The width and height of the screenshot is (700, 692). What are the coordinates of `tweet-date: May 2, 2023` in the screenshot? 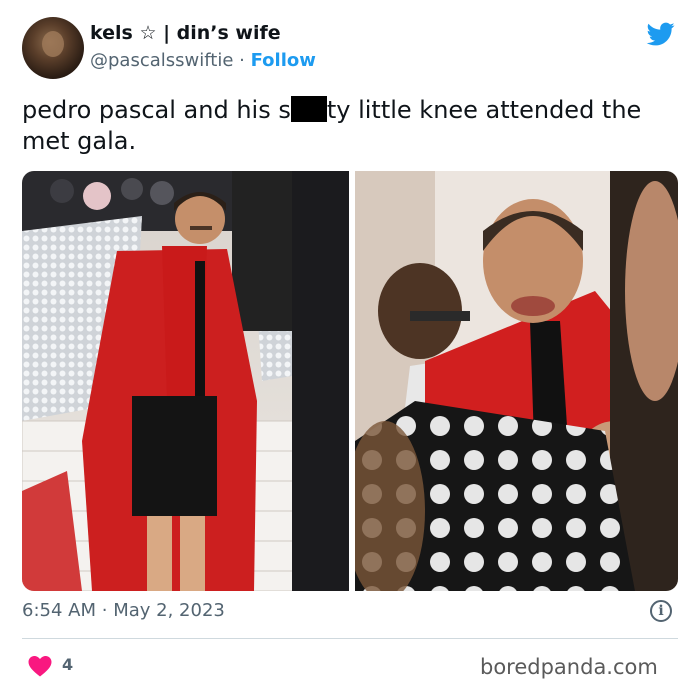 It's located at (169, 610).